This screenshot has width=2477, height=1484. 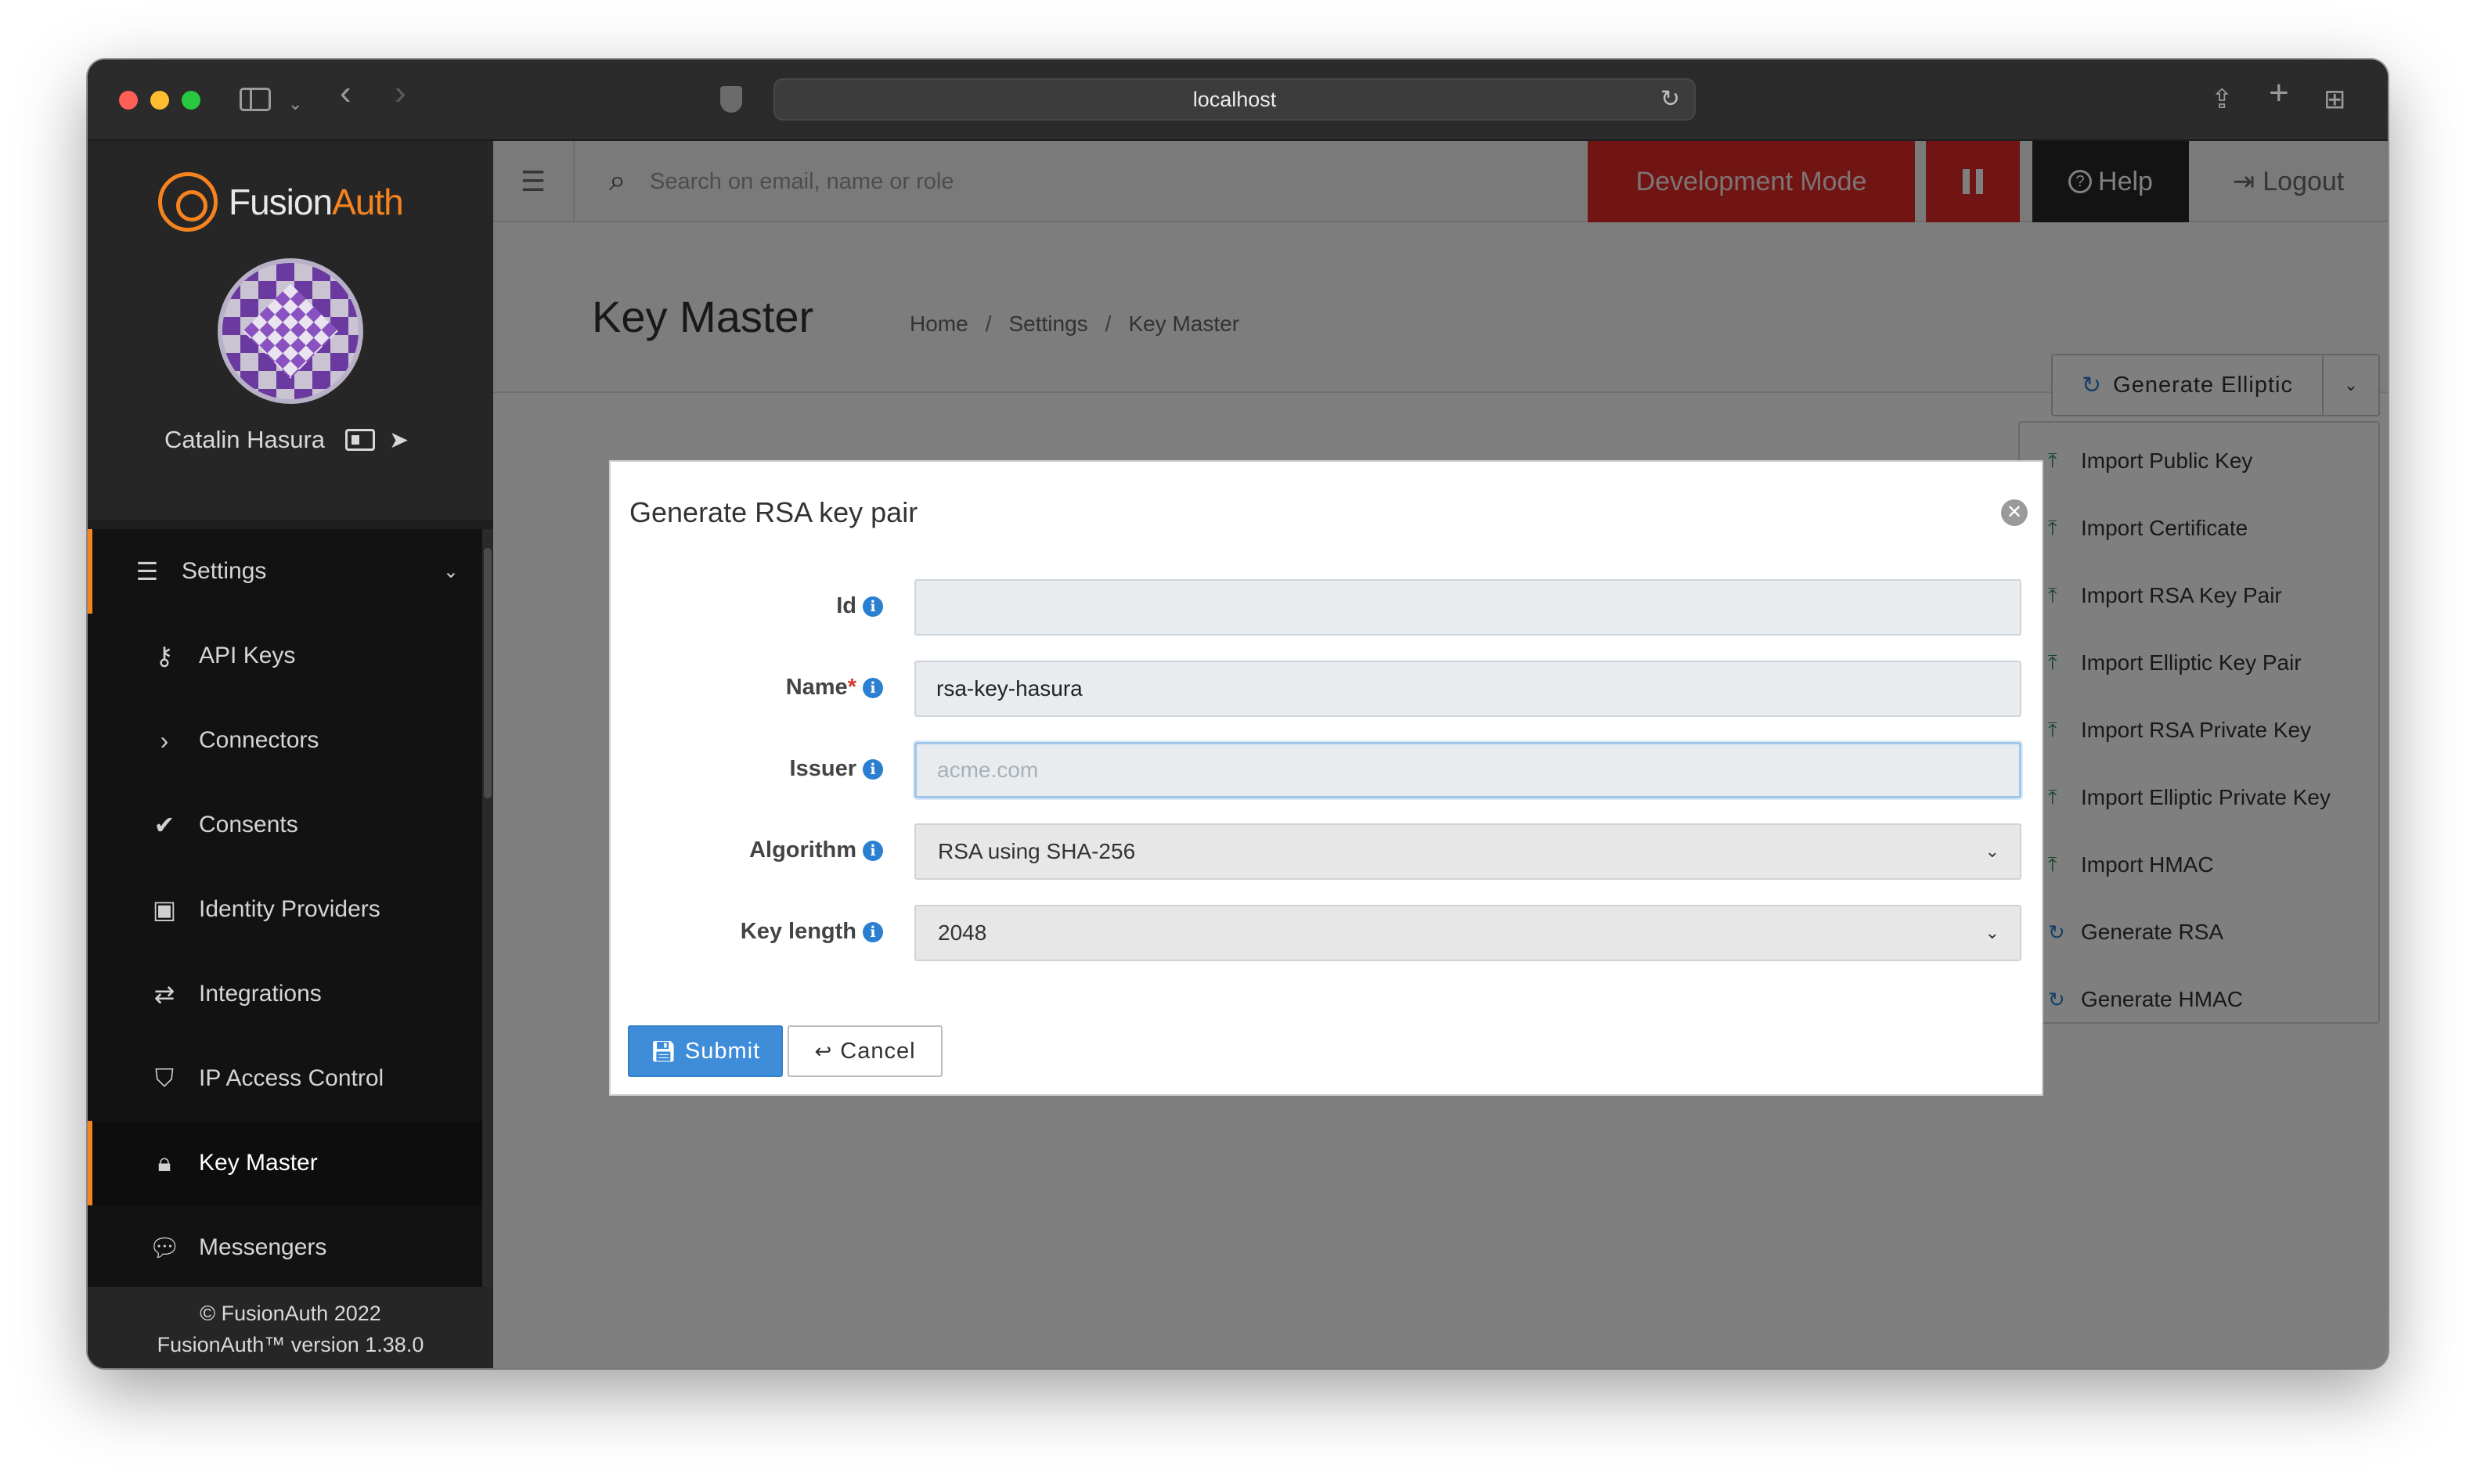 What do you see at coordinates (245, 439) in the screenshot?
I see `user-name-text: Catalin Hasura` at bounding box center [245, 439].